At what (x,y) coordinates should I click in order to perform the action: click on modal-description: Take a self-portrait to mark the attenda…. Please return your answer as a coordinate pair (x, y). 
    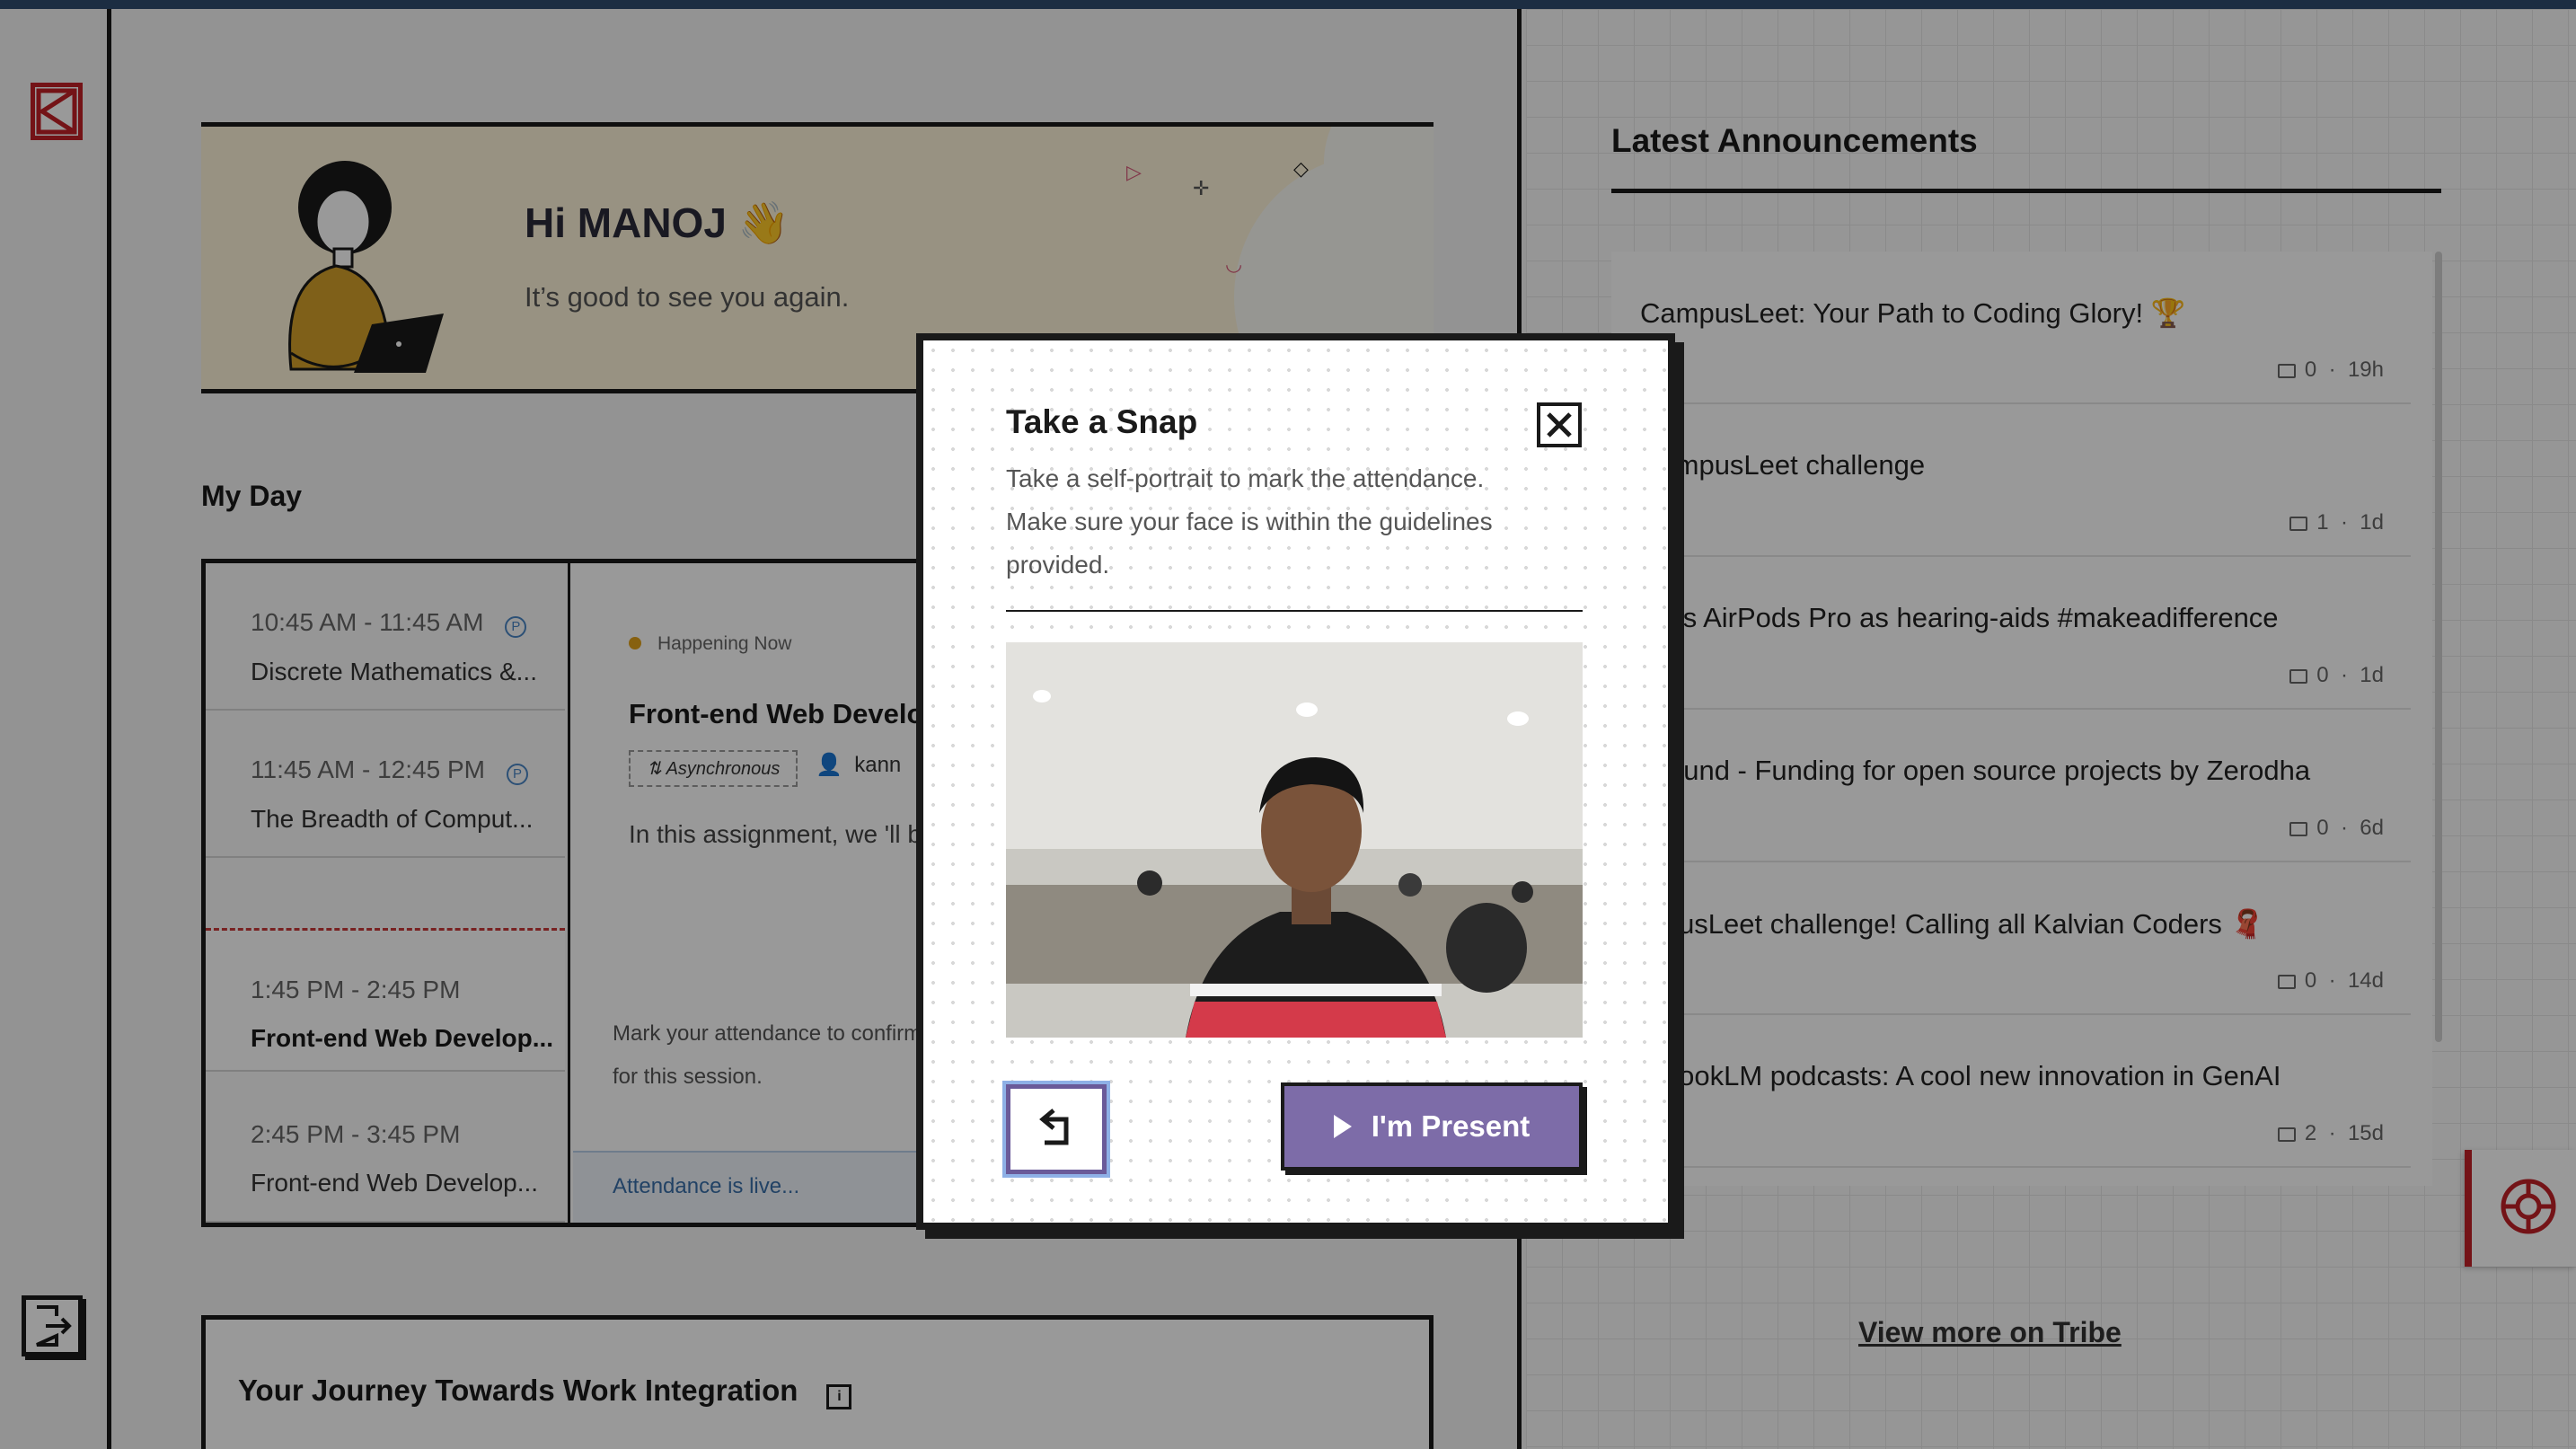
    Looking at the image, I should click on (1249, 522).